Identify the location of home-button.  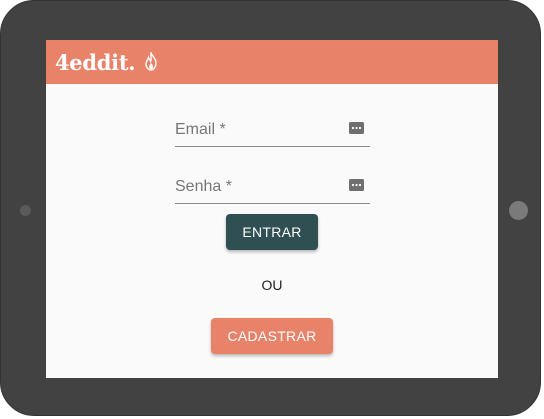
(518, 210).